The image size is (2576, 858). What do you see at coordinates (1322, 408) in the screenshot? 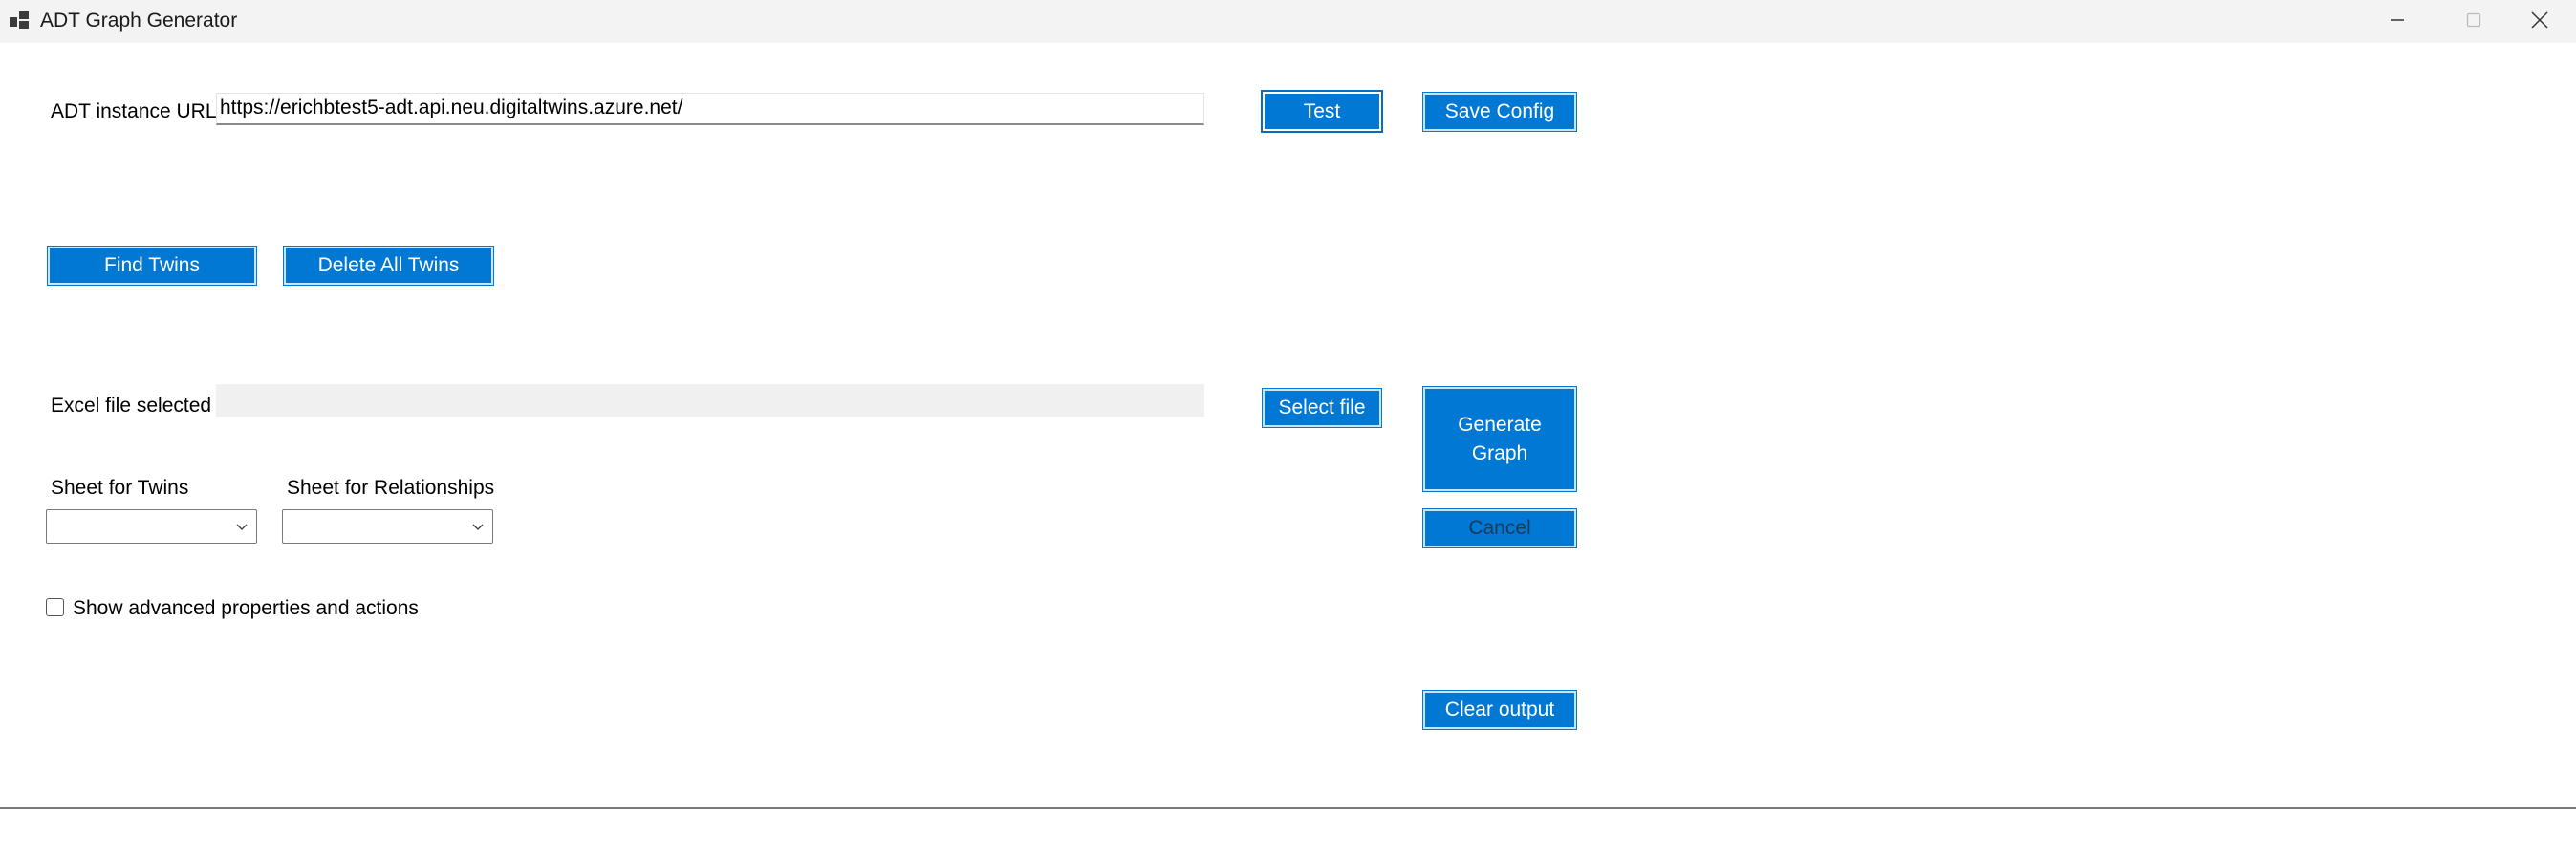
I see `select-file-button: Select file` at bounding box center [1322, 408].